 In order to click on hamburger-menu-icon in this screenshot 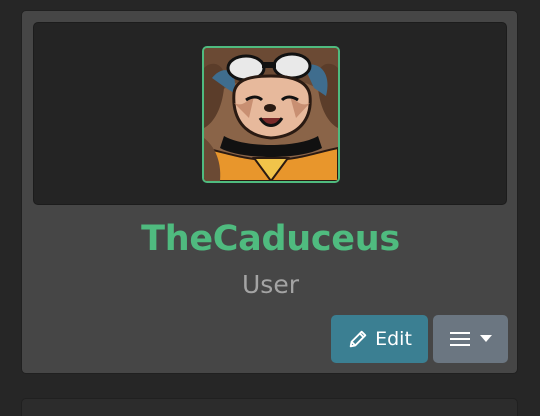, I will do `click(459, 339)`.